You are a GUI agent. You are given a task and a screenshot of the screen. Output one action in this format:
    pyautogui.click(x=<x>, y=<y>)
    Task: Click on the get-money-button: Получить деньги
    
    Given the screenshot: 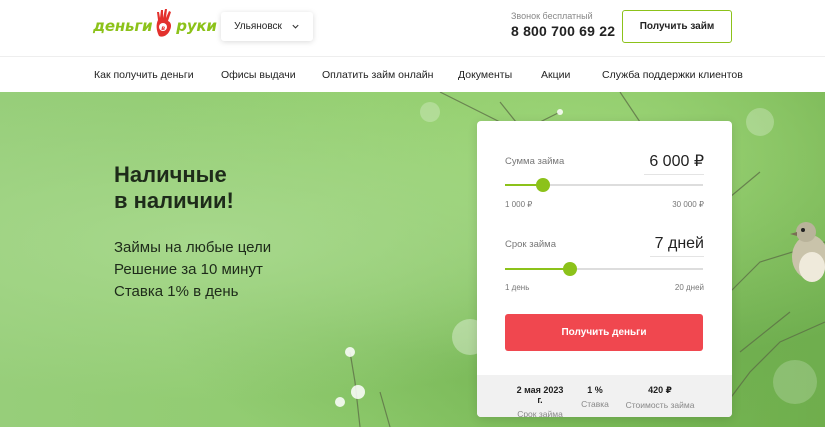 What is the action you would take?
    pyautogui.click(x=604, y=332)
    